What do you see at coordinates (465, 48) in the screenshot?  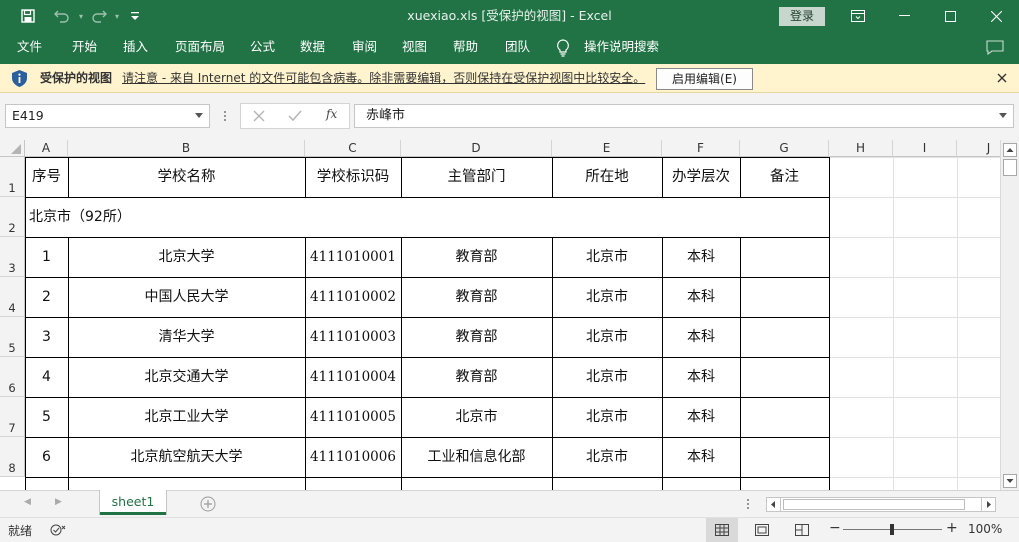 I see `tab-help: 帮助` at bounding box center [465, 48].